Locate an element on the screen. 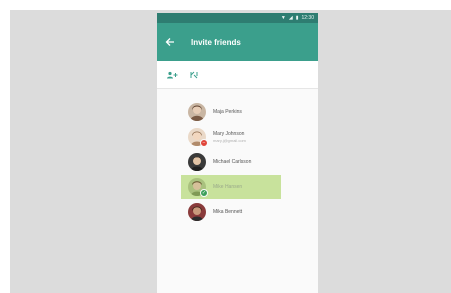  contact-text: Maja Perkins is located at coordinates (227, 112).